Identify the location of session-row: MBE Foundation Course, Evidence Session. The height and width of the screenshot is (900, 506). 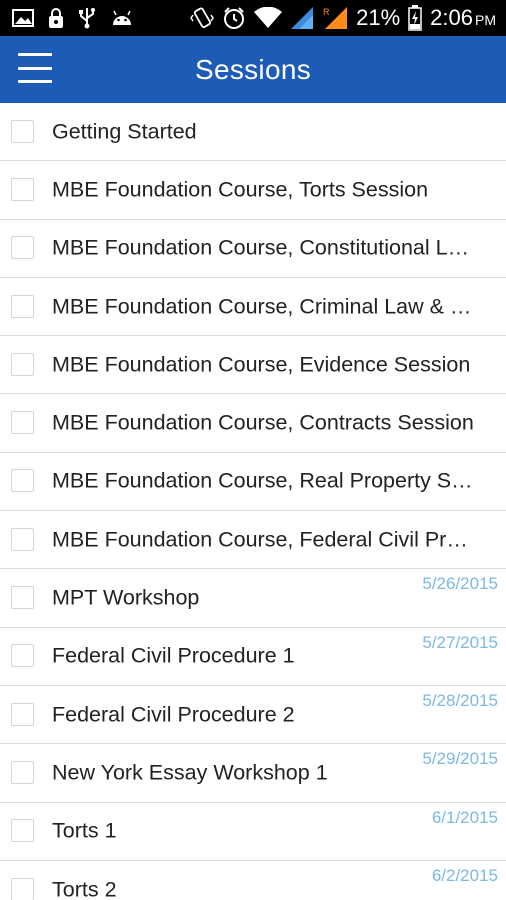
(253, 365).